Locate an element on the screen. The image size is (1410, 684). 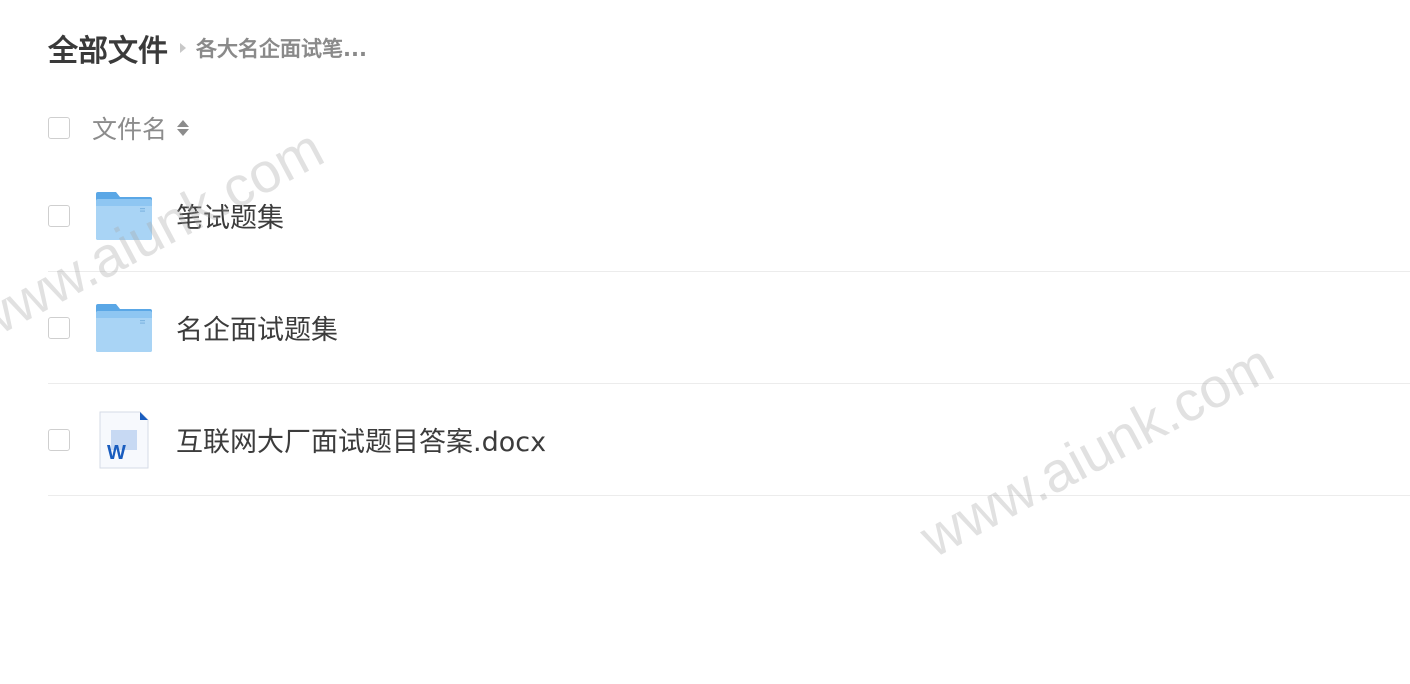
breadcrumb-separator-icon is located at coordinates (183, 48).